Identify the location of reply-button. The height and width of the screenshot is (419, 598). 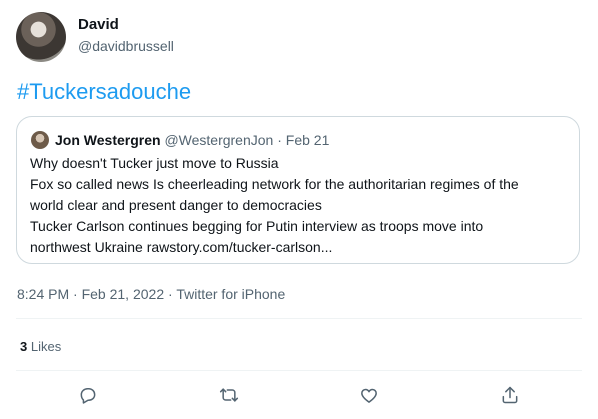
(88, 395).